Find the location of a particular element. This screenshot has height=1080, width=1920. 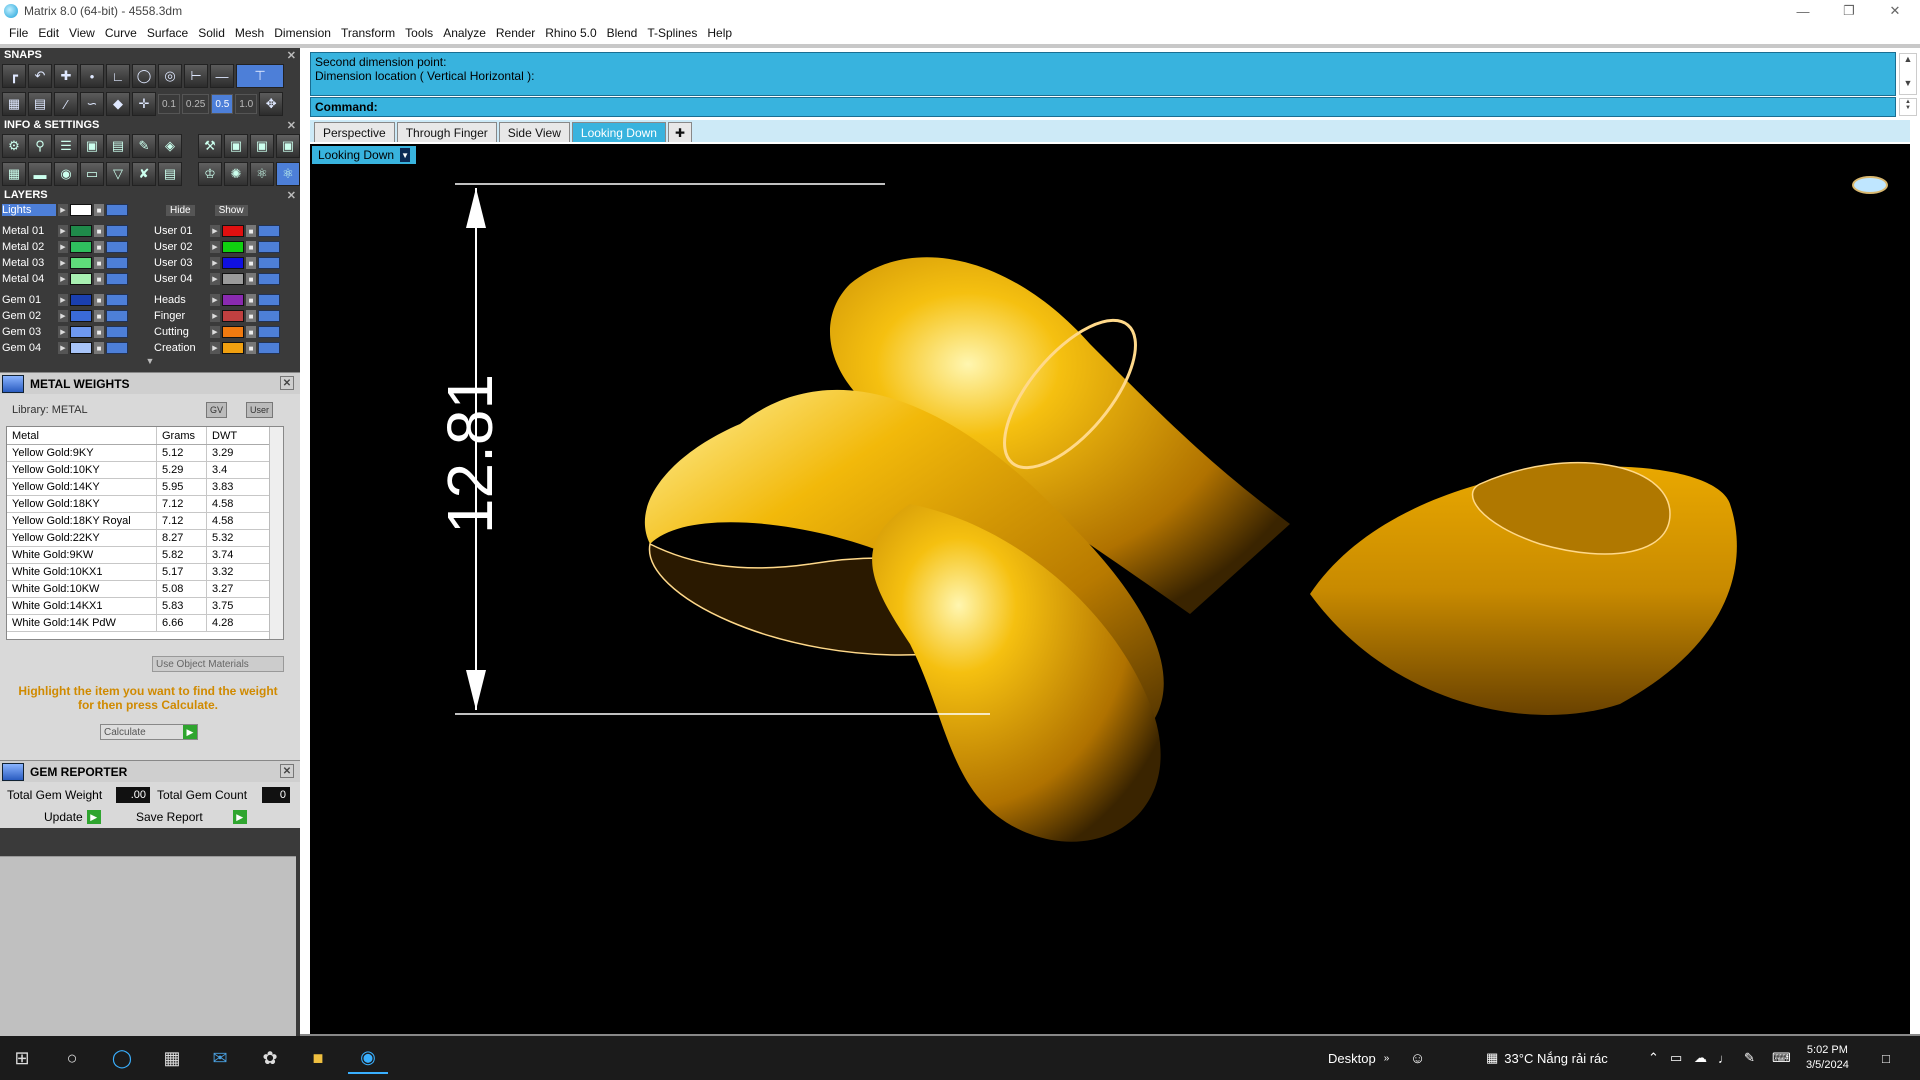

layout-icon: ▦ is located at coordinates (14, 174).